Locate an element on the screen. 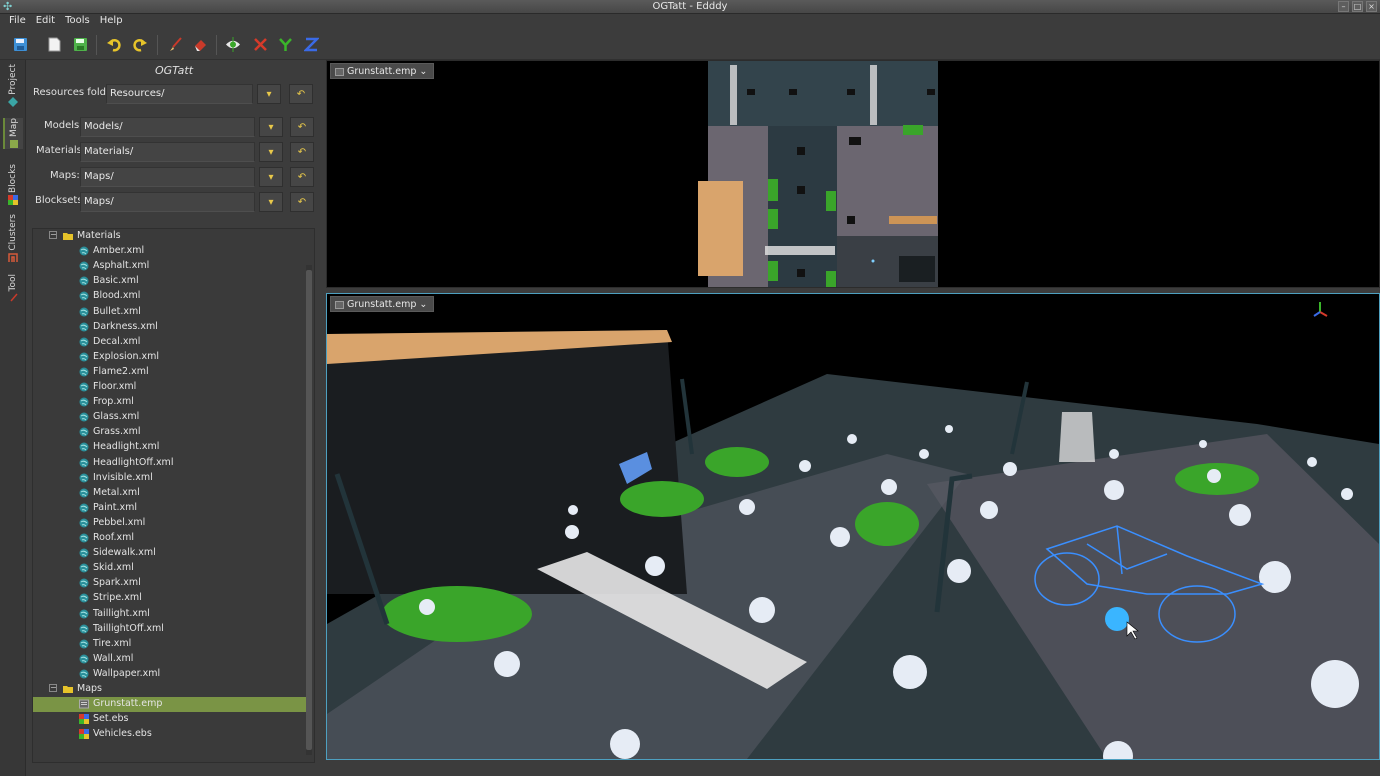 The height and width of the screenshot is (776, 1380). tab-project: Project is located at coordinates (13, 85).